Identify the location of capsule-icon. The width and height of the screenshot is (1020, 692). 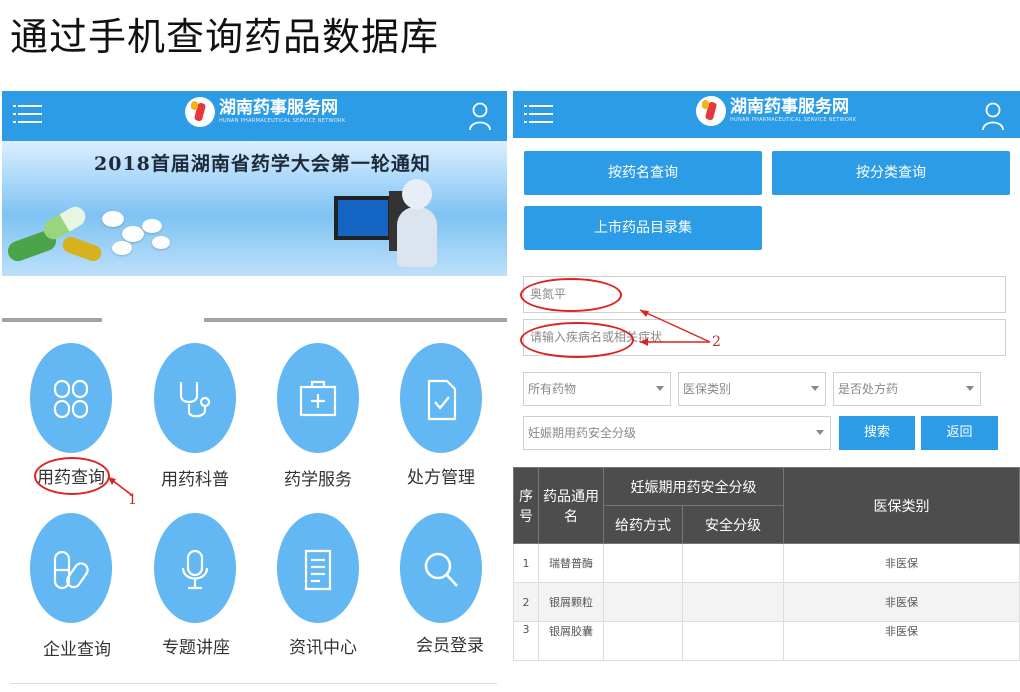
(71, 570).